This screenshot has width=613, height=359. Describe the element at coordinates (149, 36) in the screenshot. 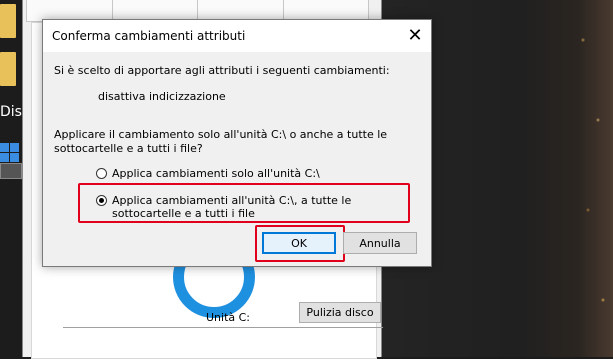

I see `dialog-title: Conferma cambiamenti attributi` at that location.